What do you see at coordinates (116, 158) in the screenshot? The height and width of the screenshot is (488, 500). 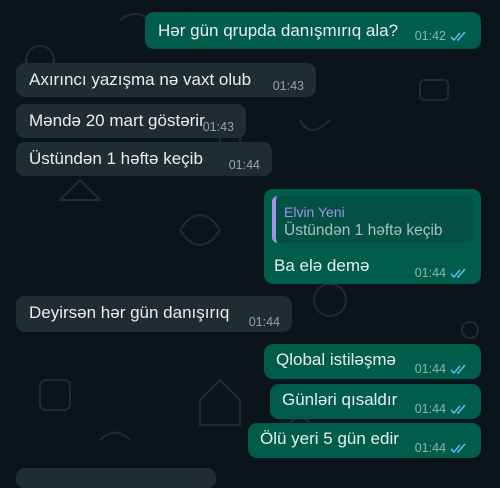 I see `message-text: Üstündən 1 həftə keçib` at bounding box center [116, 158].